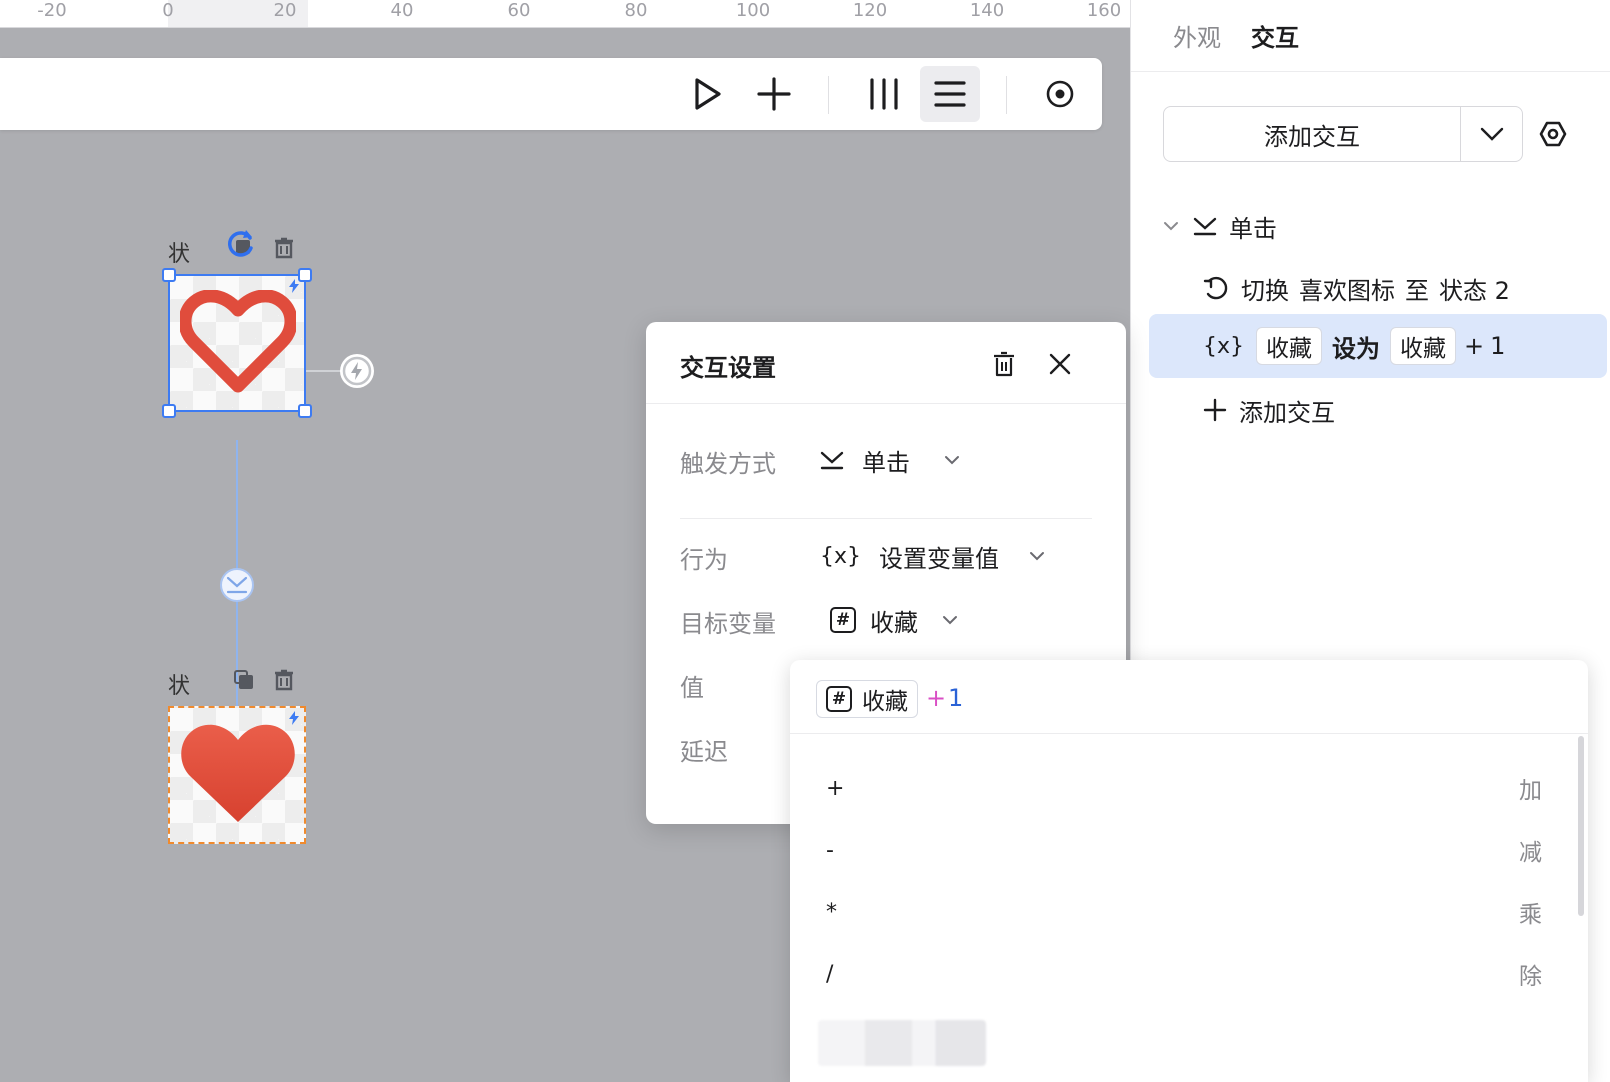 This screenshot has width=1610, height=1082. Describe the element at coordinates (636, 10) in the screenshot. I see `ruler-tick: 80` at that location.